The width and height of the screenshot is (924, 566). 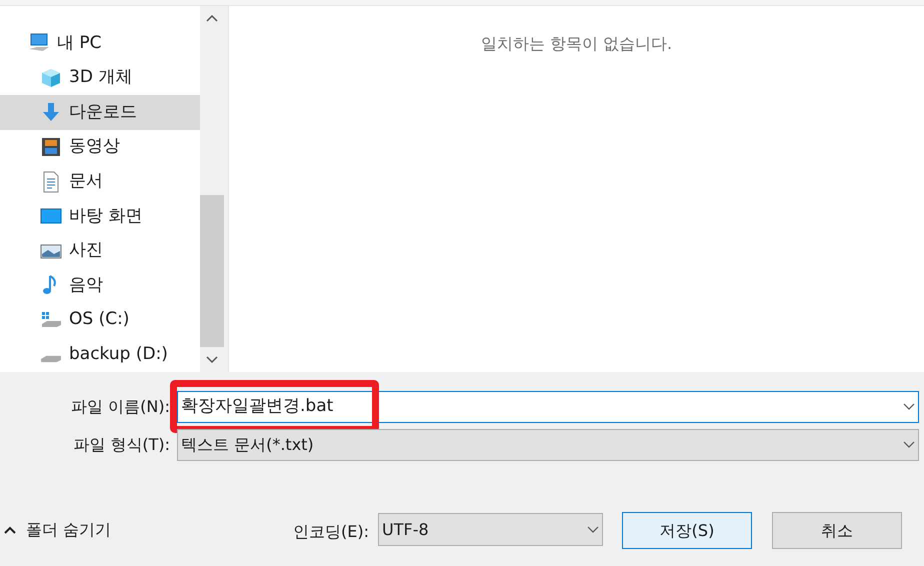 What do you see at coordinates (51, 358) in the screenshot?
I see `drive-icon` at bounding box center [51, 358].